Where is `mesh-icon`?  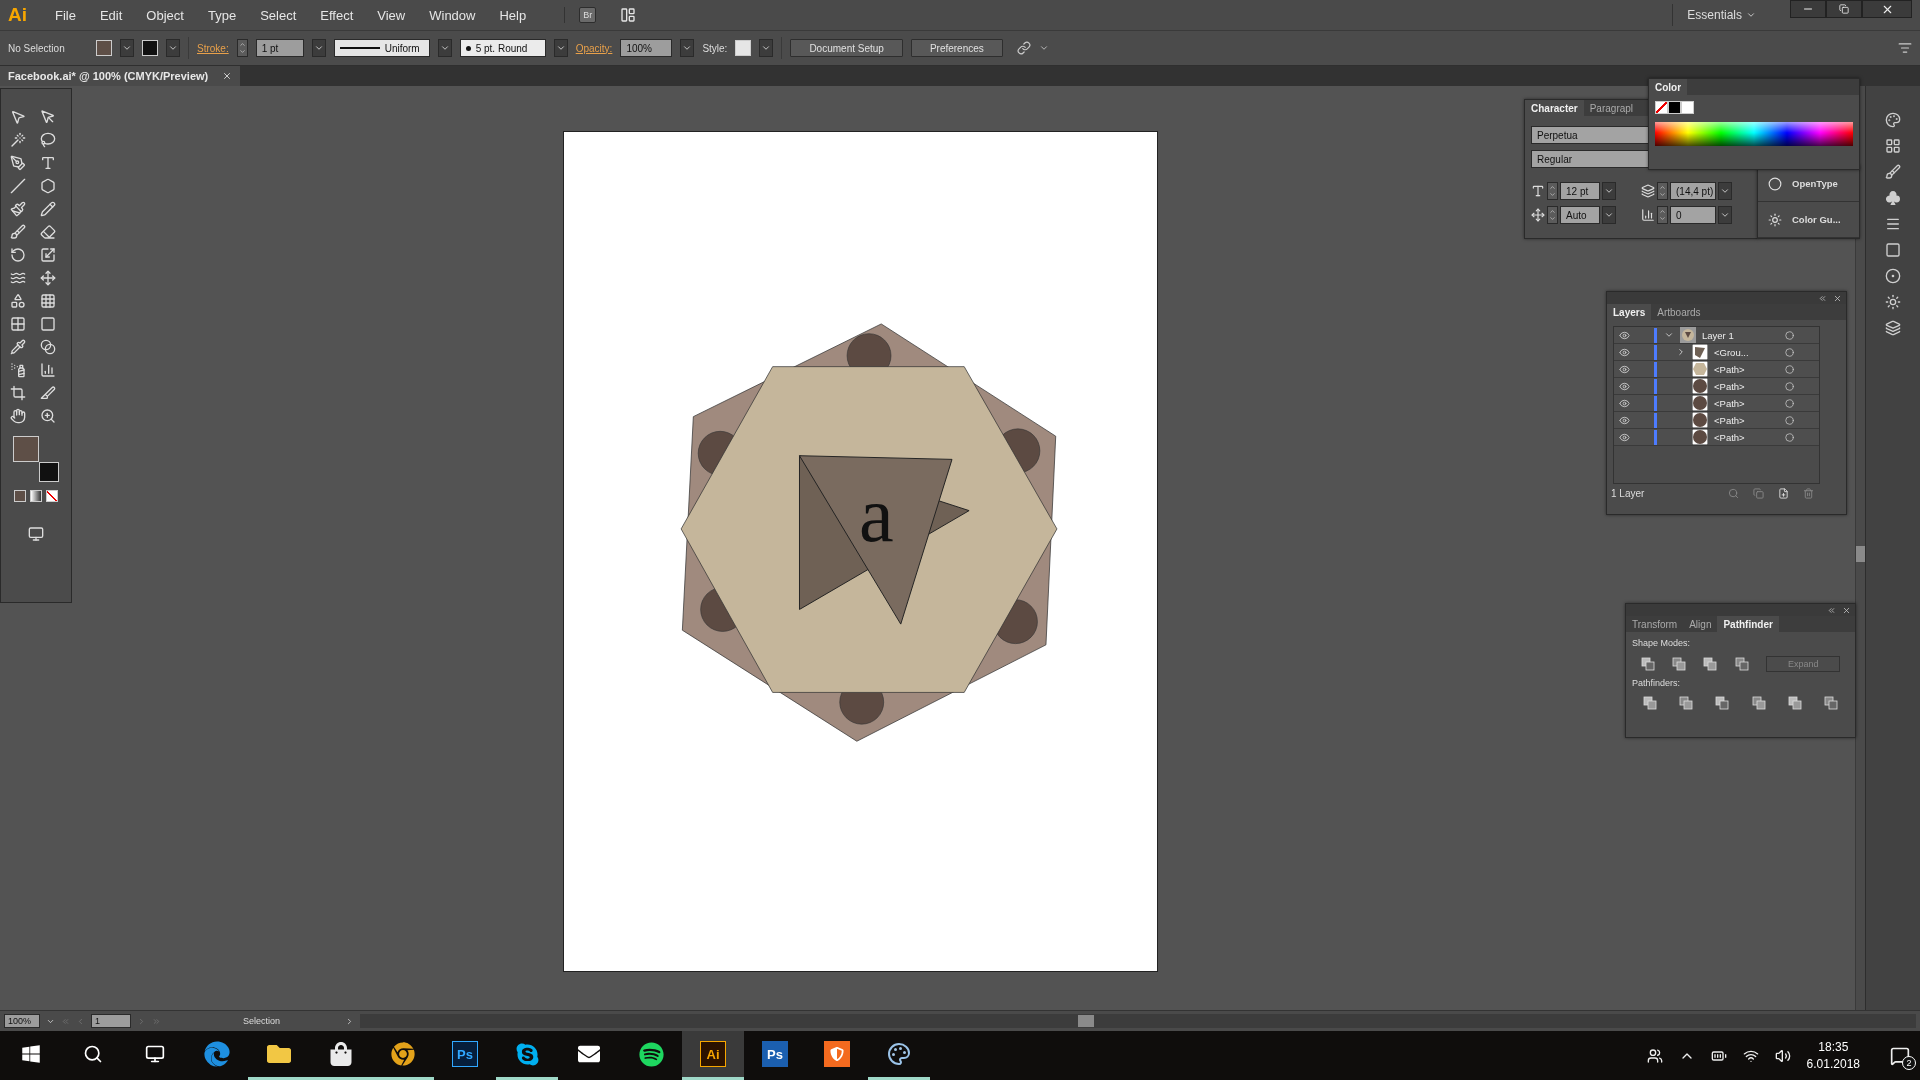 mesh-icon is located at coordinates (18, 324).